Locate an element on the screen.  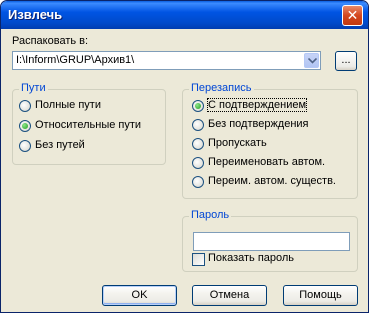
radio-label: Полные пути is located at coordinates (68, 105).